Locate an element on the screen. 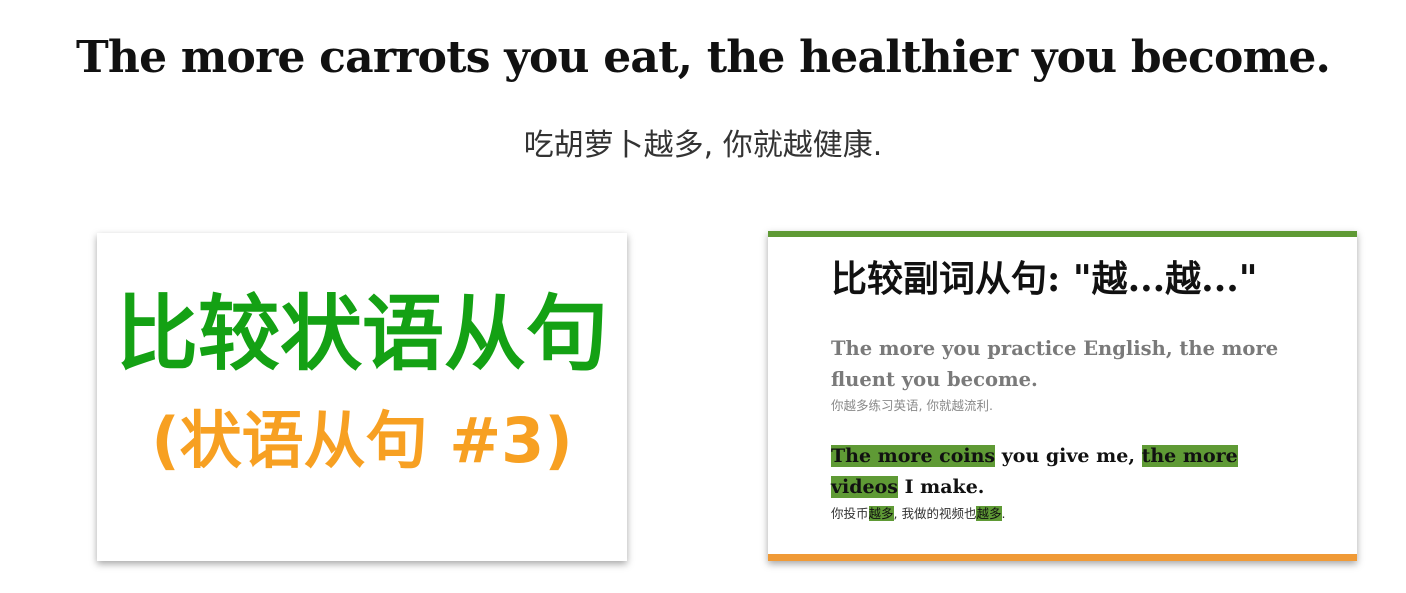 This screenshot has height=593, width=1406. slide-title: 比较副词从句: "越...越..." is located at coordinates (1044, 279).